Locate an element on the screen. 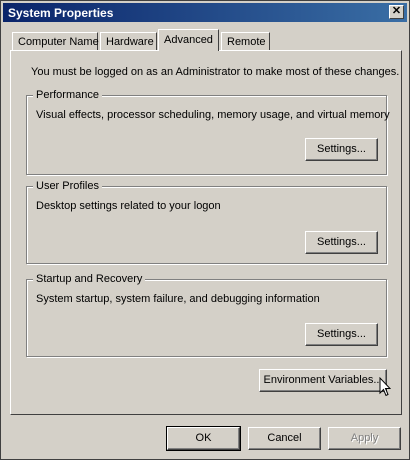 This screenshot has height=460, width=410. mouse-pointer-icon is located at coordinates (385, 387).